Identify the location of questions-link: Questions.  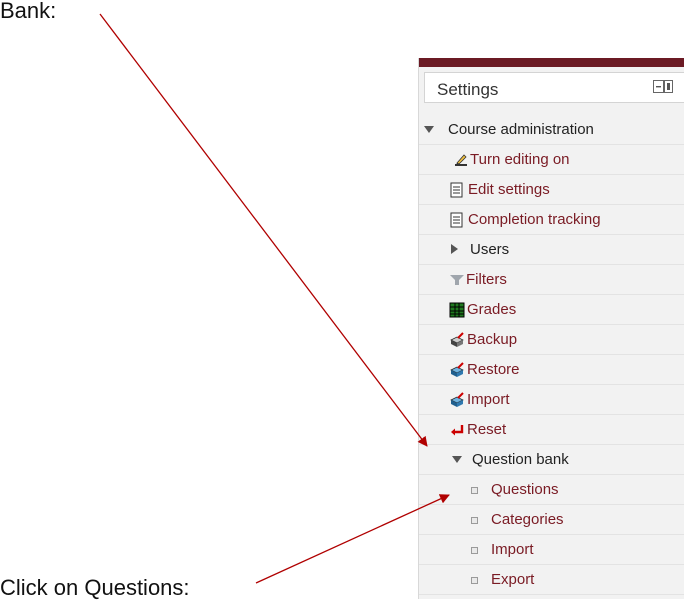
(525, 489).